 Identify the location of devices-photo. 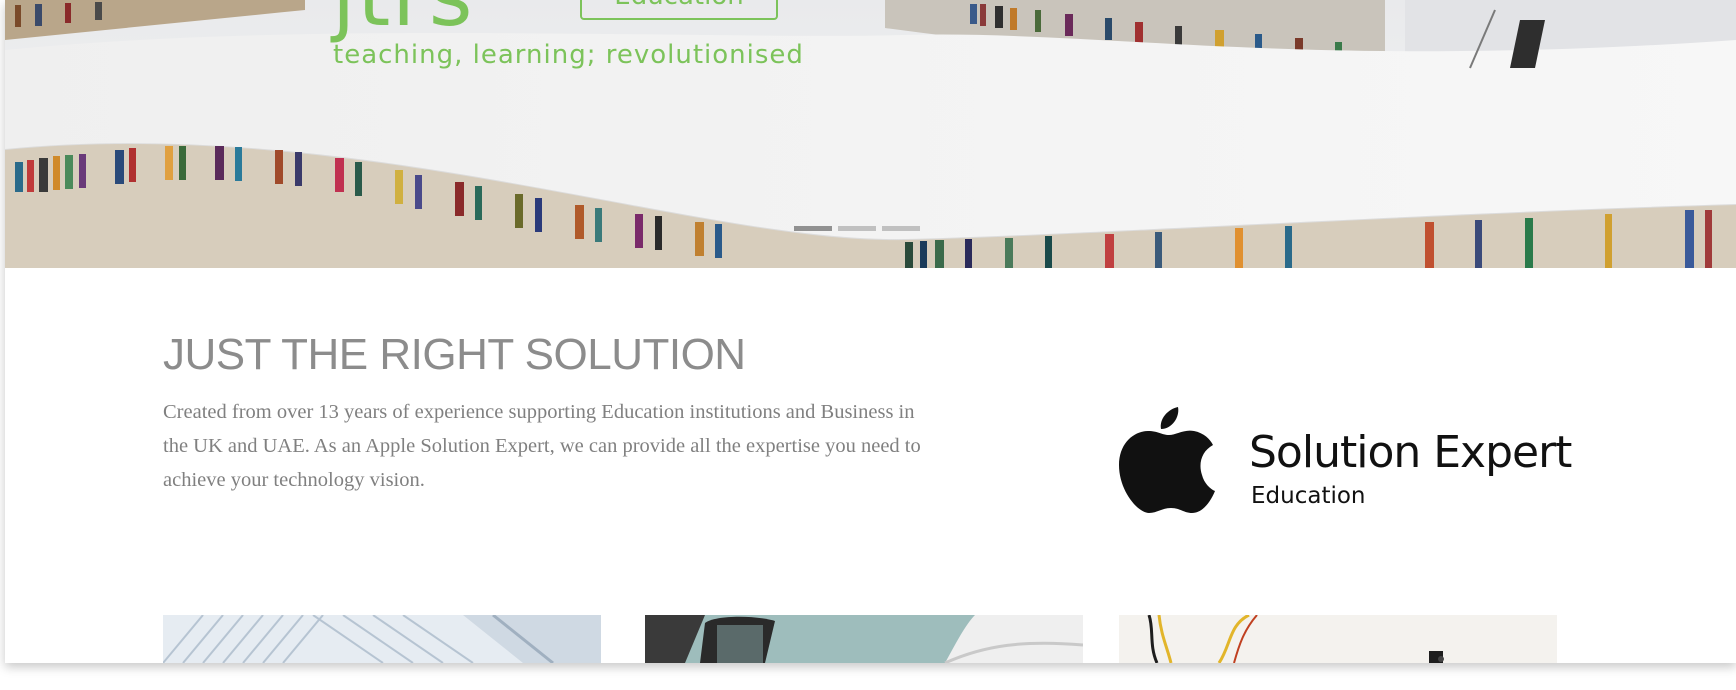
(864, 639).